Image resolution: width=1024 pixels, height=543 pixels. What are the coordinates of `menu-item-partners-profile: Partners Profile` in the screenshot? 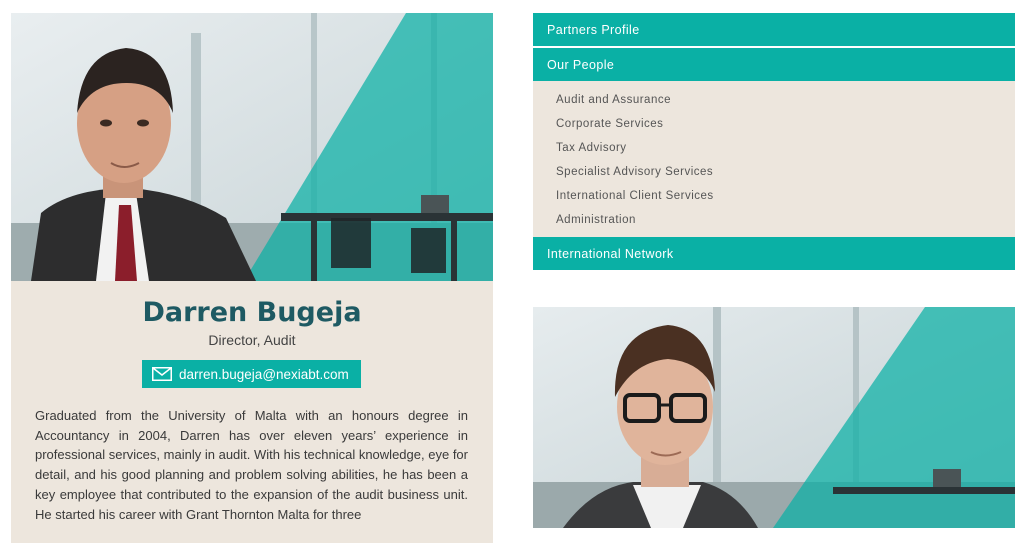 It's located at (774, 29).